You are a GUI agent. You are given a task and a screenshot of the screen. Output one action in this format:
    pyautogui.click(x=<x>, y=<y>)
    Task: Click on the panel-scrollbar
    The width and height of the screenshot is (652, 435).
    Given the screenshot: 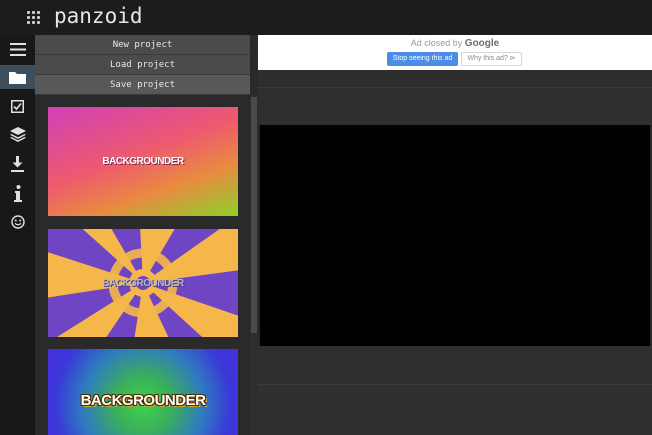 What is the action you would take?
    pyautogui.click(x=254, y=265)
    